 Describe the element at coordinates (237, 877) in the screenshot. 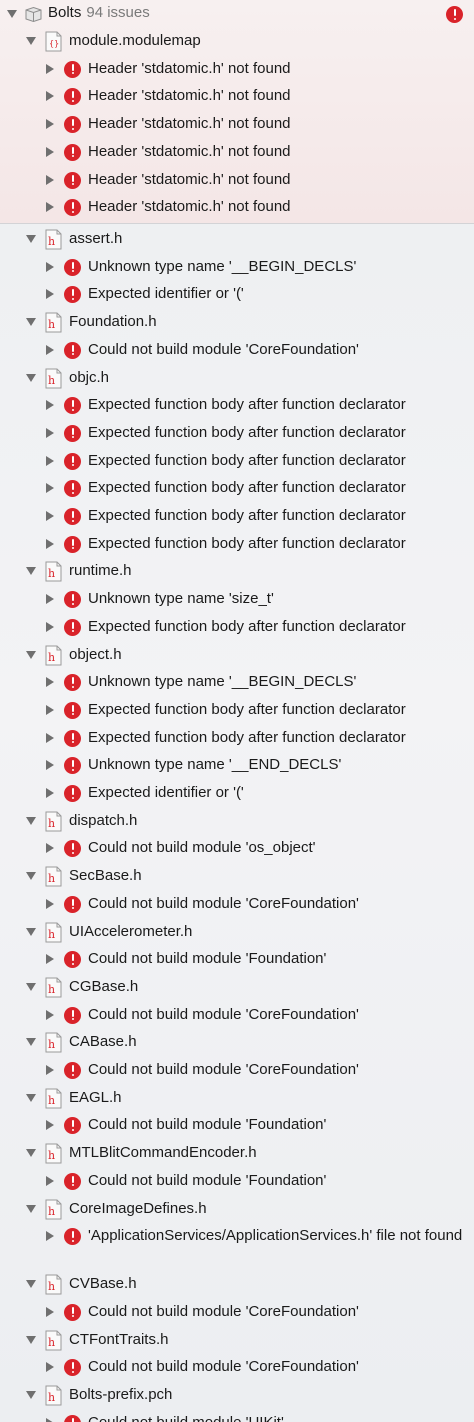

I see `file-row: h SecBase.h` at that location.